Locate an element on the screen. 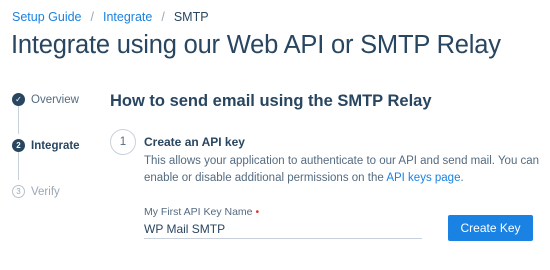 Image resolution: width=550 pixels, height=270 pixels. substep-title: Create an API key is located at coordinates (194, 142).